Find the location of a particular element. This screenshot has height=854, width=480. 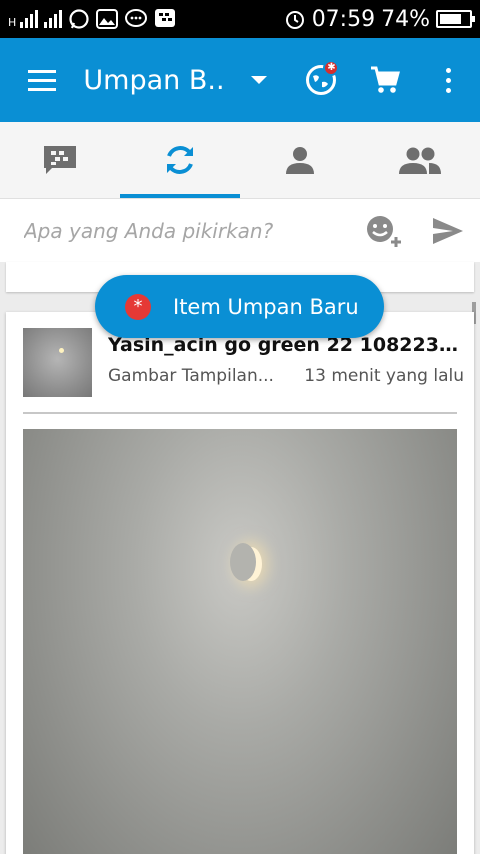

tab-groups is located at coordinates (420, 160).